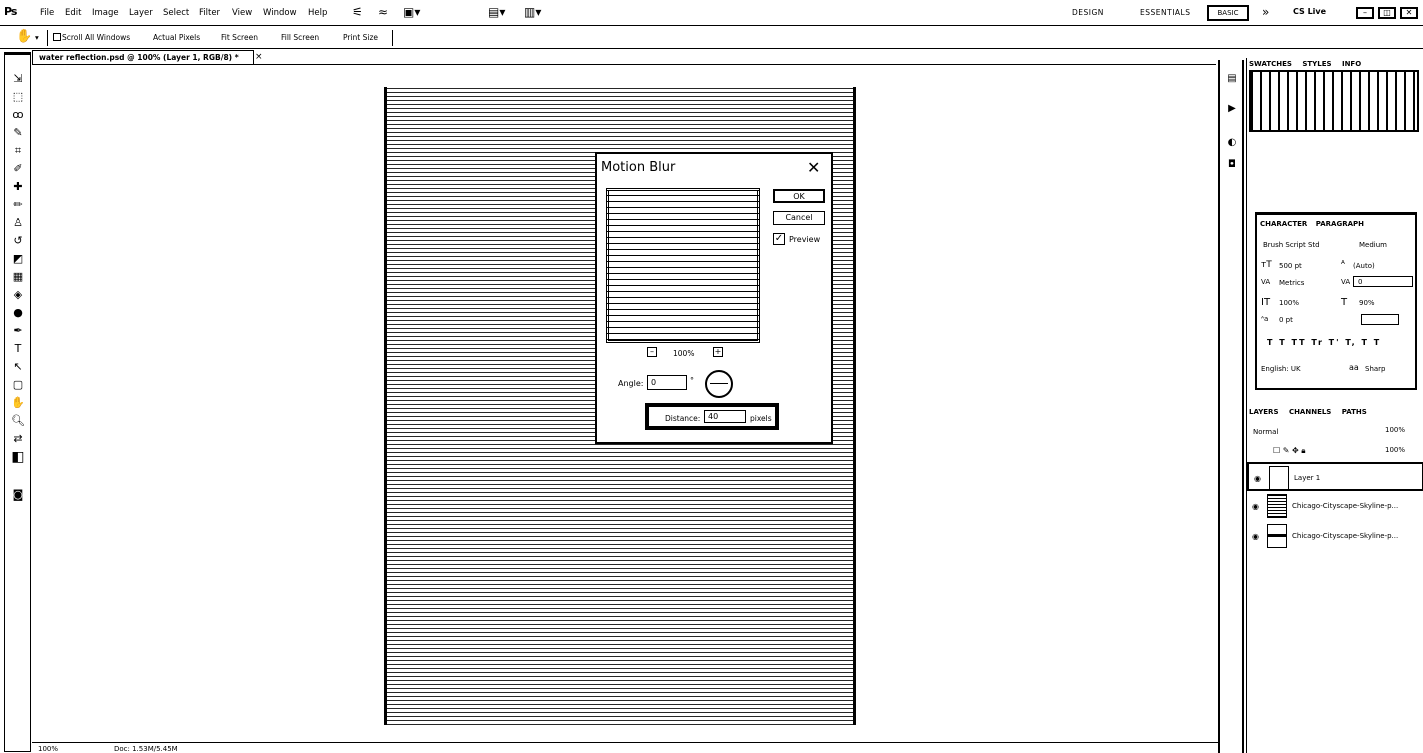 This screenshot has width=1423, height=753. I want to click on status-zoom: 100%, so click(48, 749).